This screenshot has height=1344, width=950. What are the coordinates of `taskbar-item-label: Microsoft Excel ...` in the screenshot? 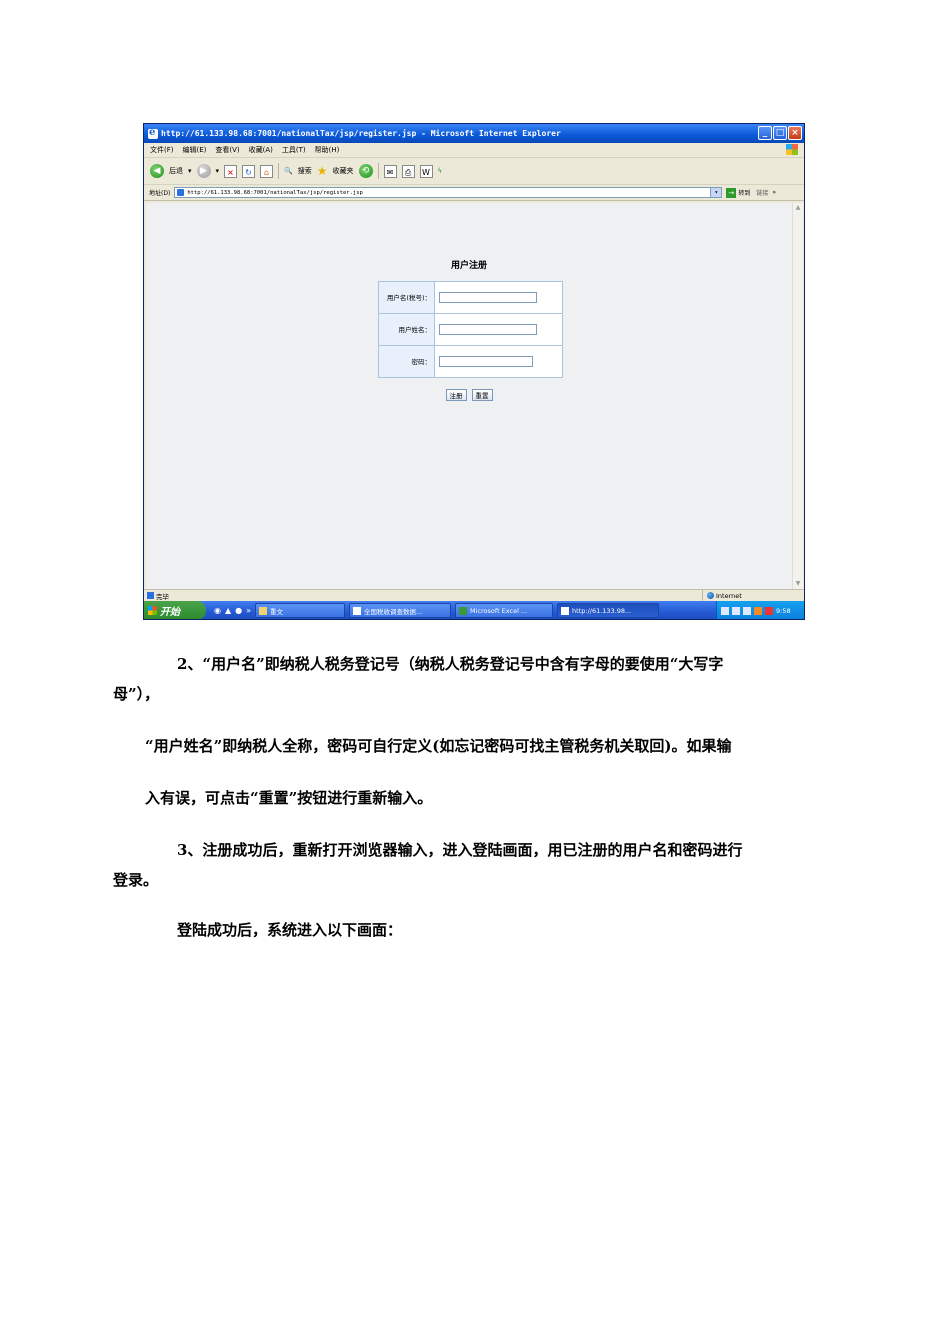 It's located at (499, 610).